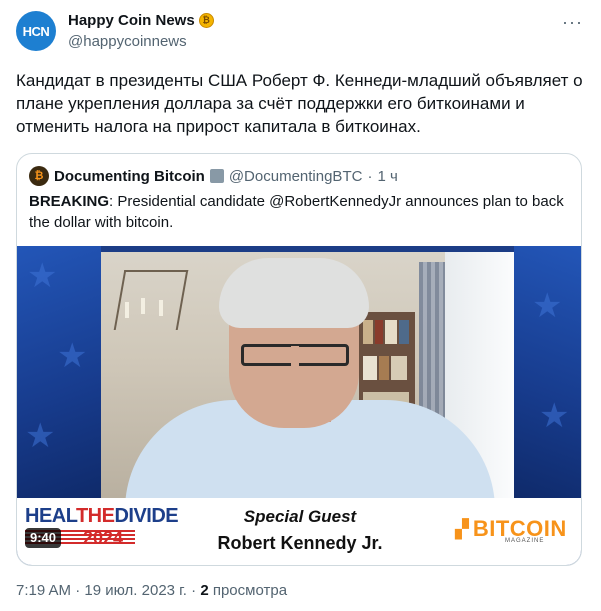  I want to click on person-hair, so click(294, 293).